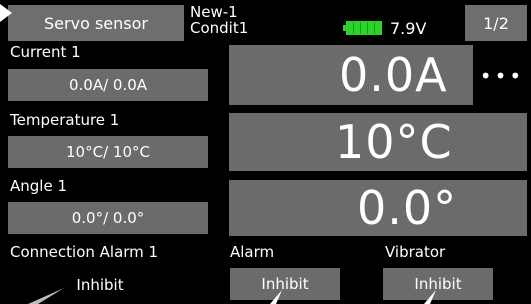  What do you see at coordinates (100, 285) in the screenshot?
I see `connection-alarm-value: Inhibit` at bounding box center [100, 285].